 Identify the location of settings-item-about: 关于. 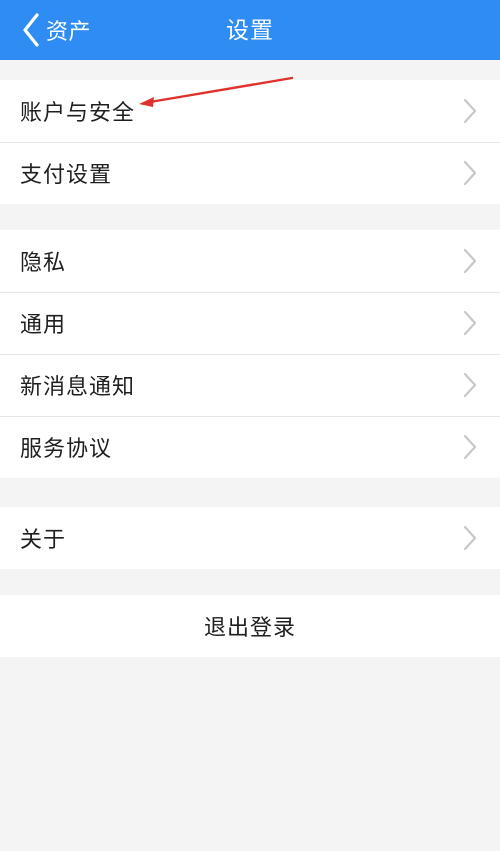
(250, 538).